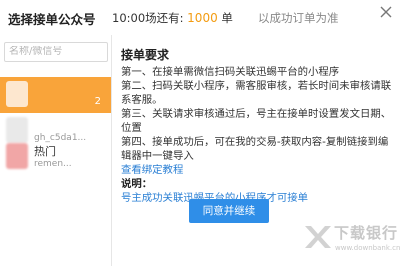 The width and height of the screenshot is (400, 266). What do you see at coordinates (137, 184) in the screenshot?
I see `note-label: 说明：` at bounding box center [137, 184].